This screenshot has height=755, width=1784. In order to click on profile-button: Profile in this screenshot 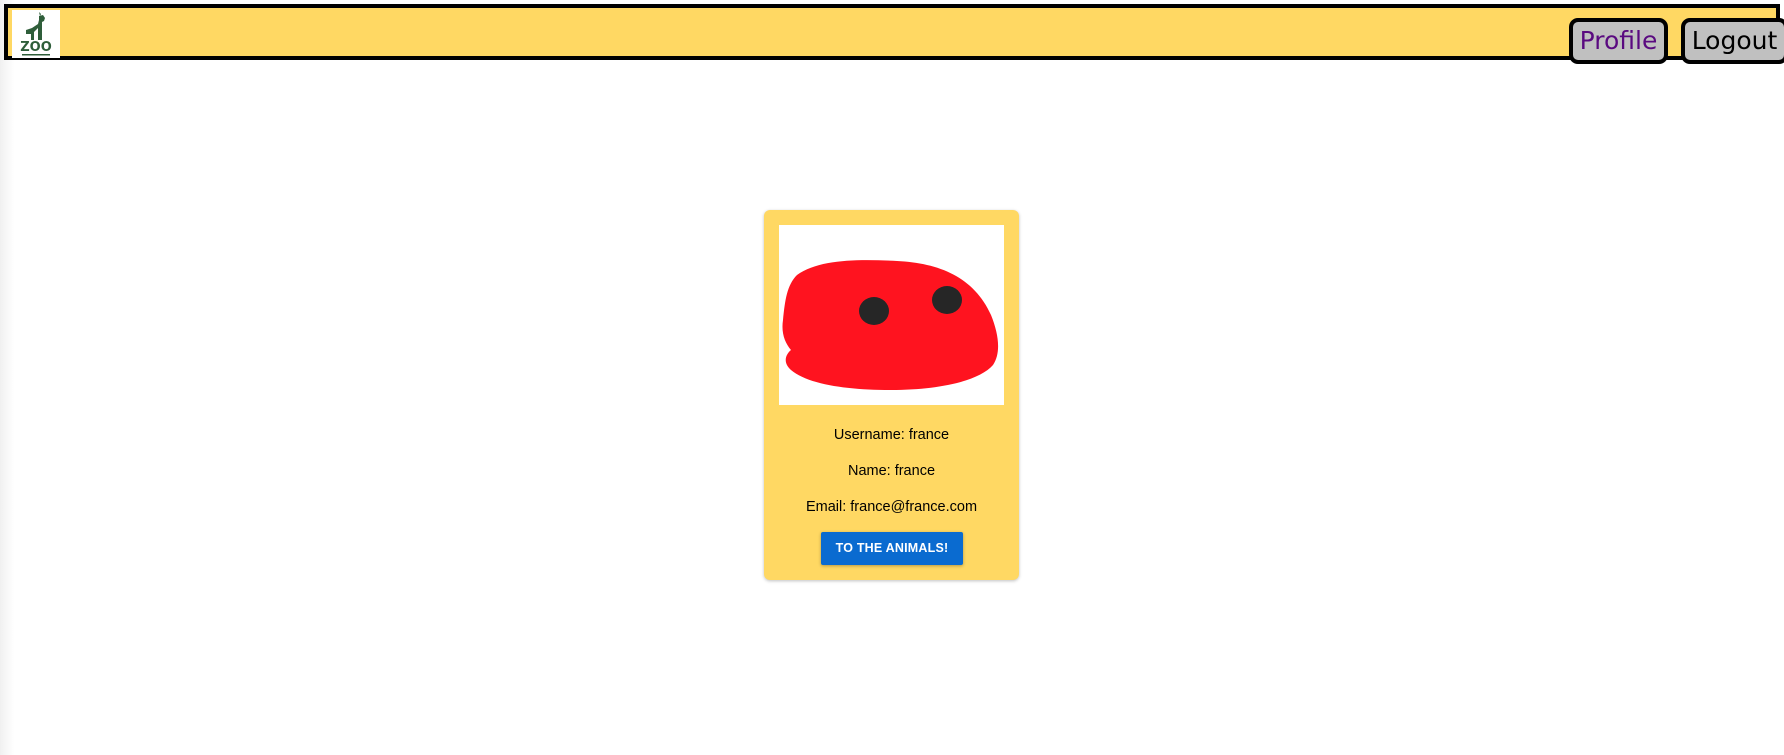, I will do `click(1618, 41)`.